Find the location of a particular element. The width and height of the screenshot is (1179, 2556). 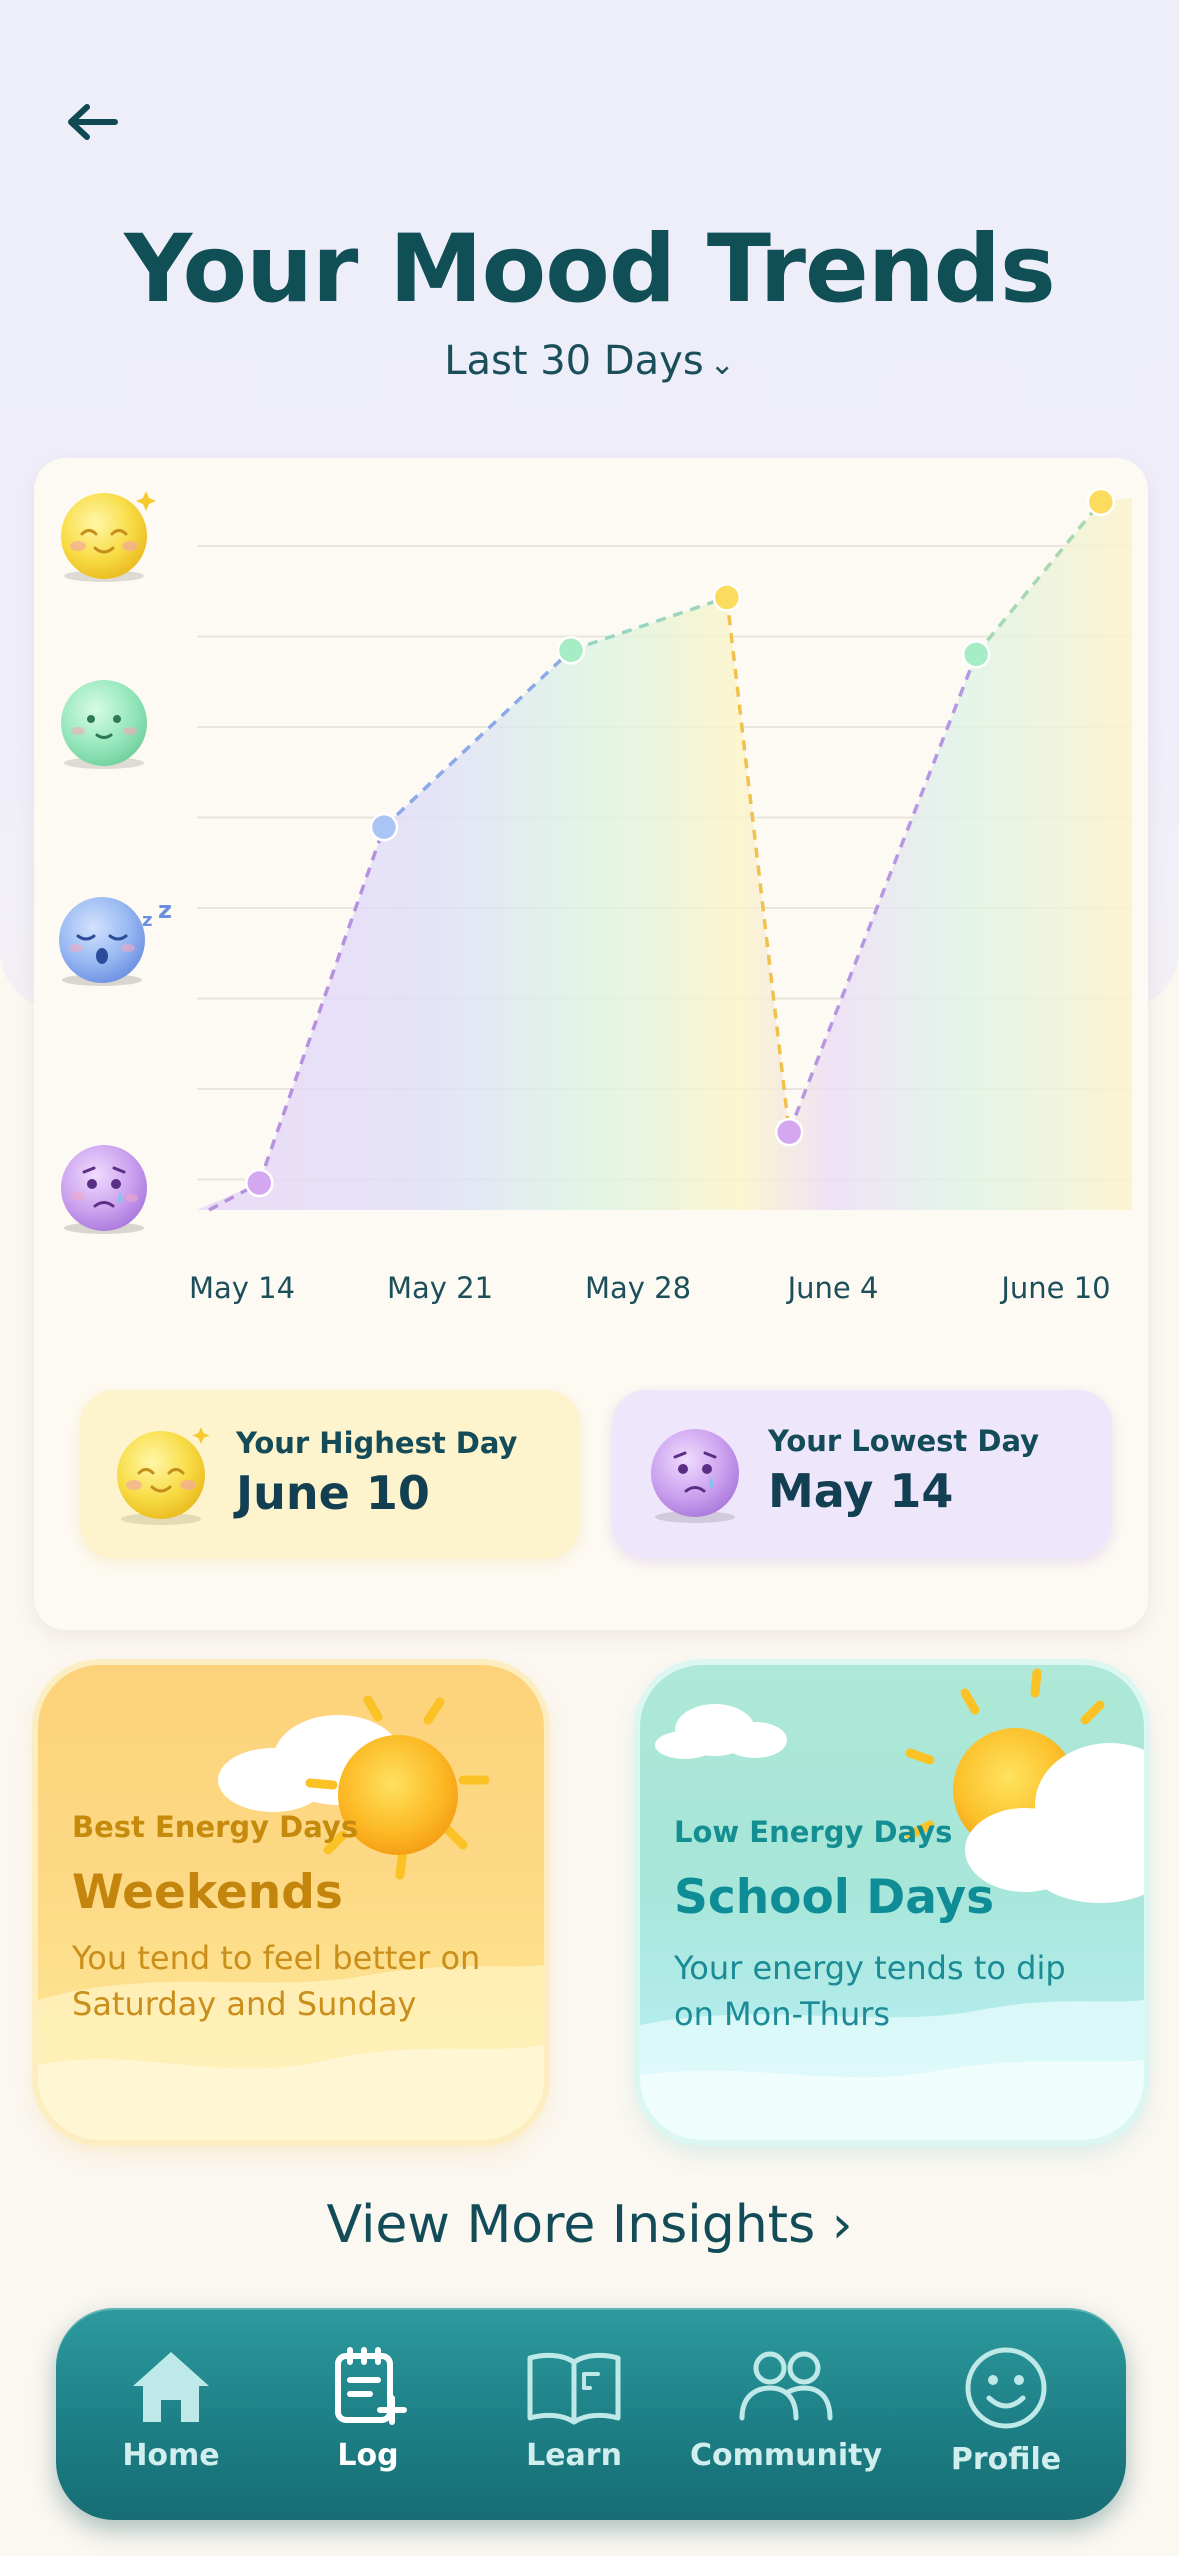

low-energy-description: Your energy tends to dip on Mon-Thurs is located at coordinates (870, 1991).